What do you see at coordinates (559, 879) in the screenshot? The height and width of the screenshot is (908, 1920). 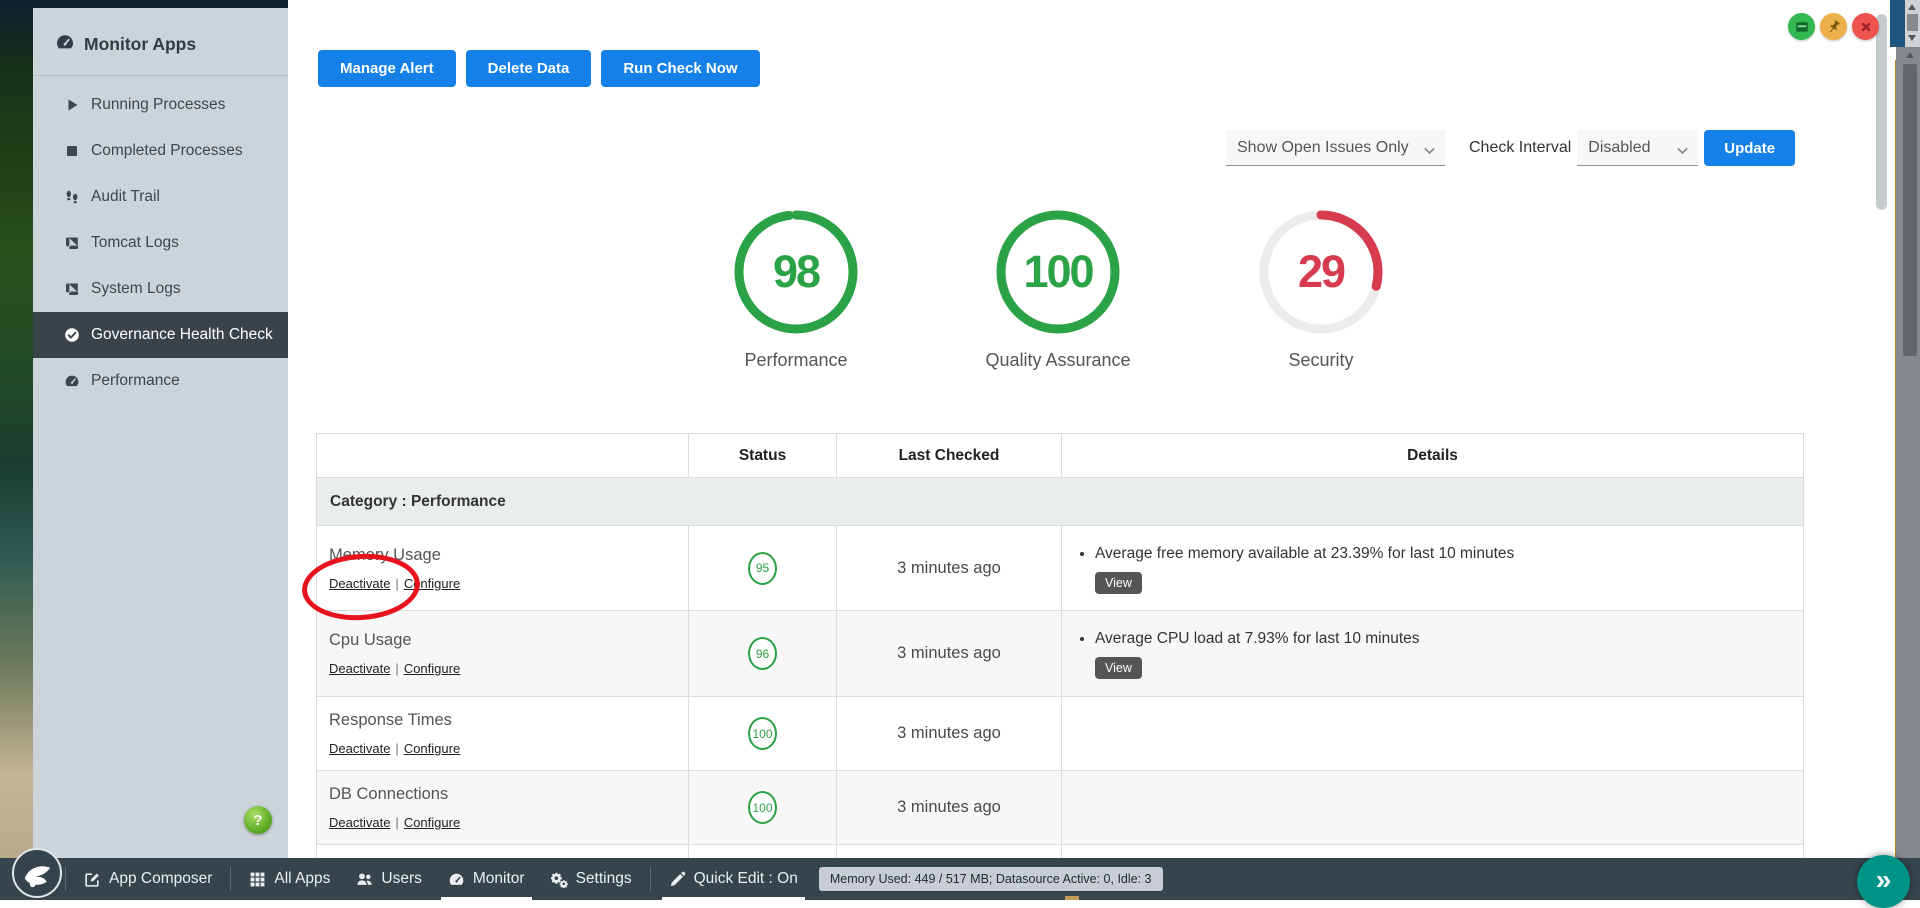 I see `gears-icon` at bounding box center [559, 879].